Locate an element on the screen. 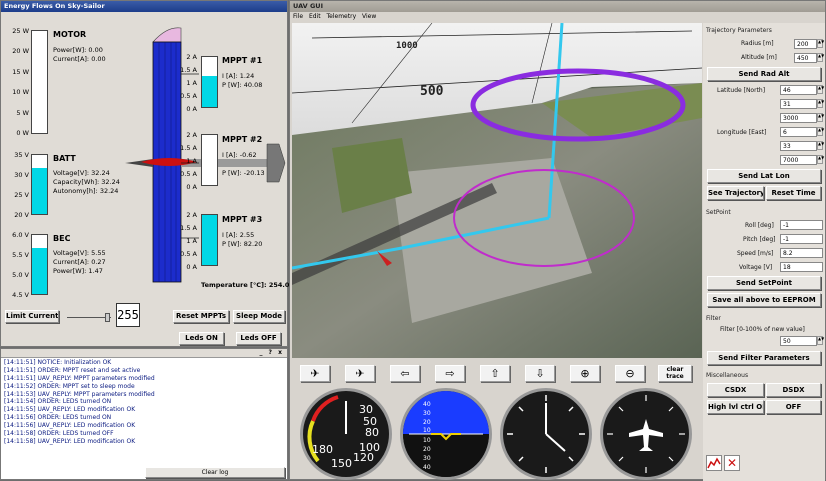 This screenshot has height=481, width=826. menu-view: View is located at coordinates (369, 16).